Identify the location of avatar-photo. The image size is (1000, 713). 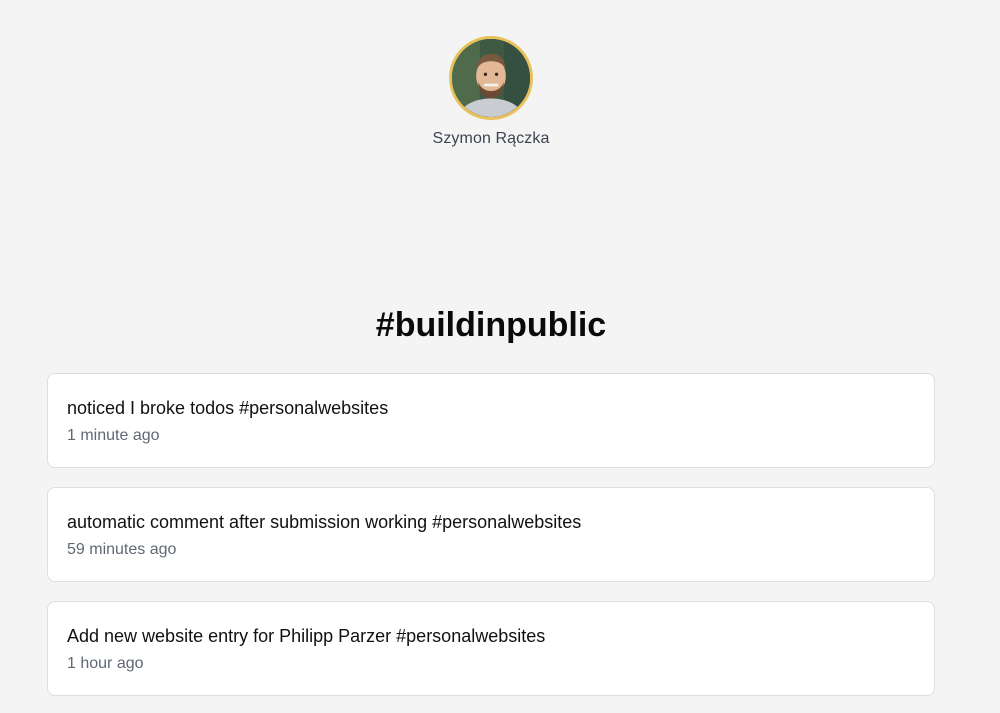
(491, 78).